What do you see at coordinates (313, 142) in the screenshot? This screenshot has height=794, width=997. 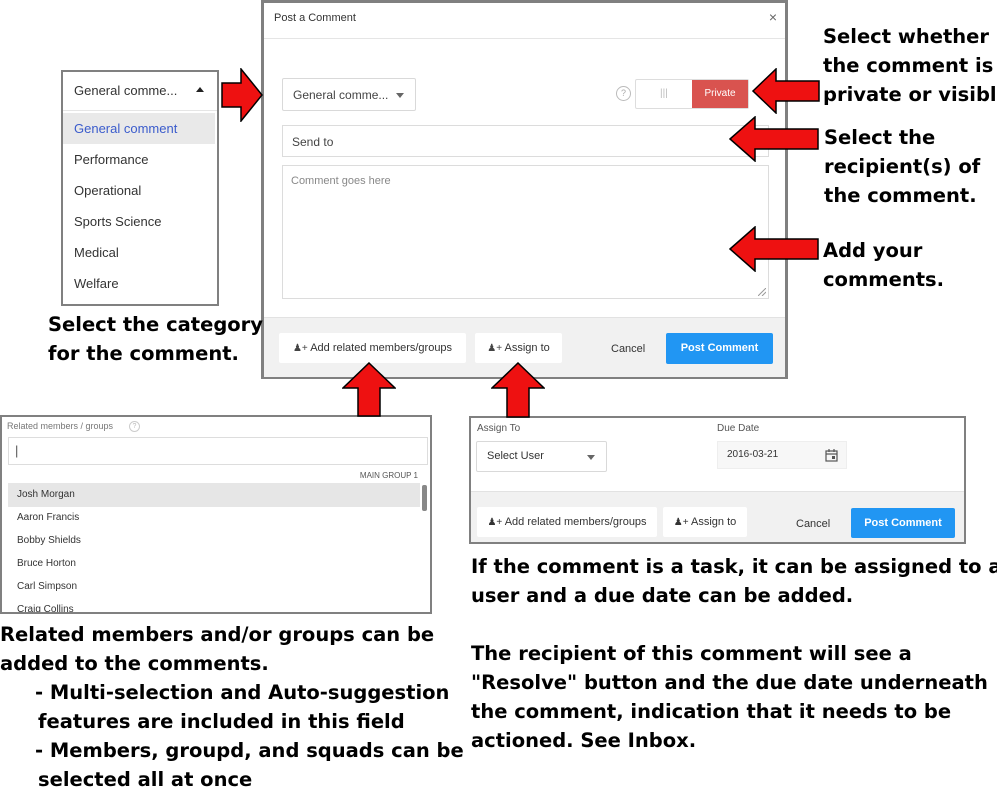 I see `send-to-placeholder: Send to` at bounding box center [313, 142].